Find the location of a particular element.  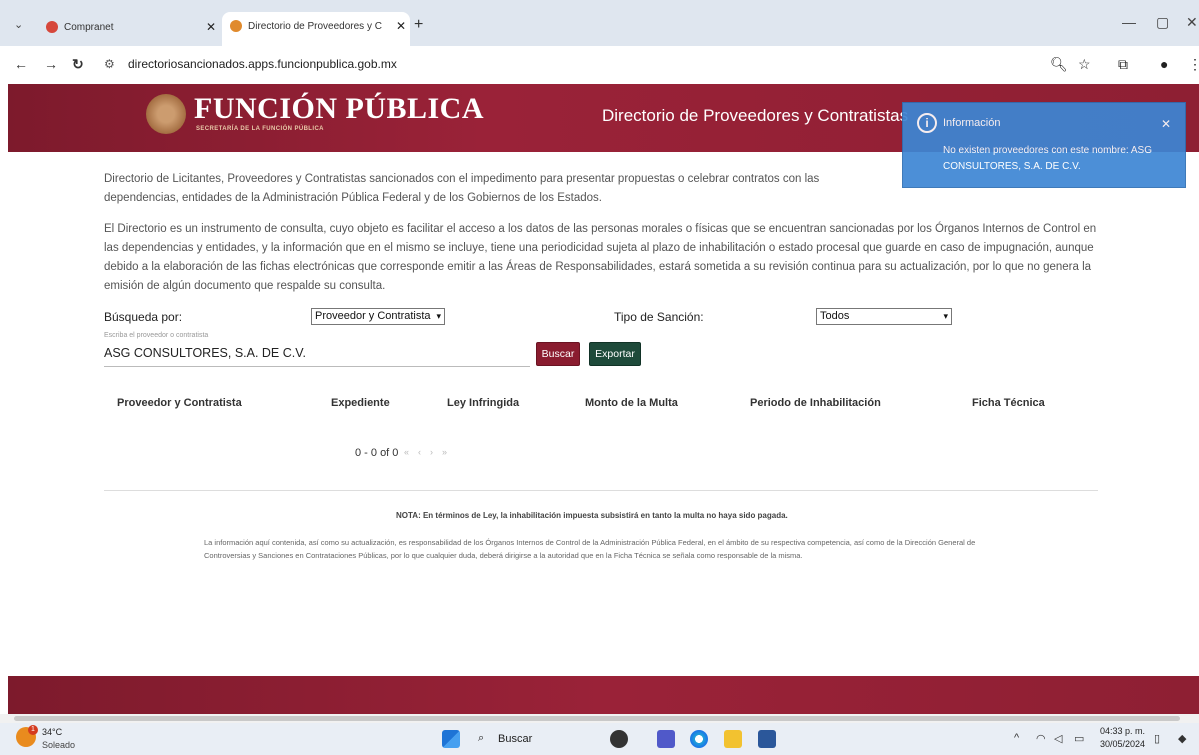

column-expediente: Expediente is located at coordinates (360, 403).